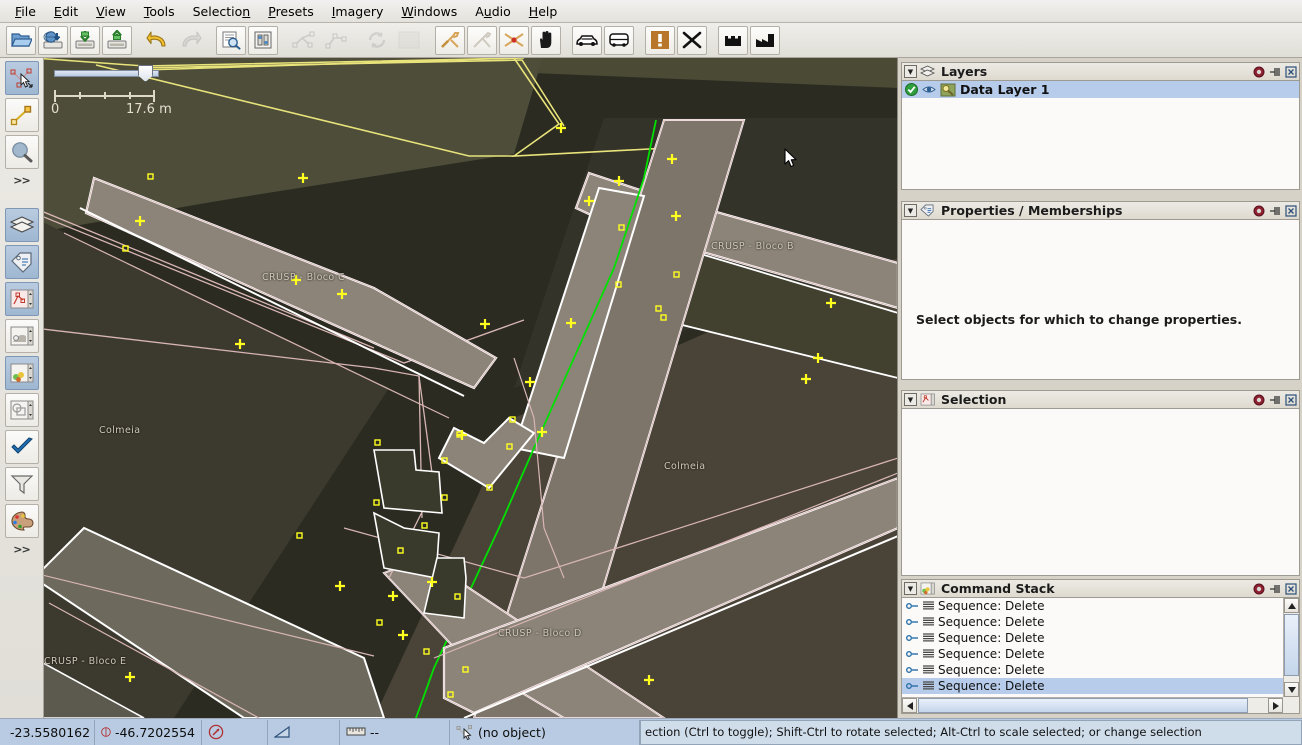 The width and height of the screenshot is (1302, 745). I want to click on preferences-button, so click(263, 40).